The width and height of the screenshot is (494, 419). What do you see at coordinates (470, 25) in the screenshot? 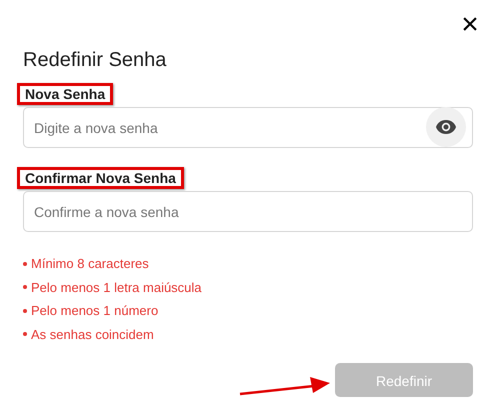
I see `close-button: ×` at bounding box center [470, 25].